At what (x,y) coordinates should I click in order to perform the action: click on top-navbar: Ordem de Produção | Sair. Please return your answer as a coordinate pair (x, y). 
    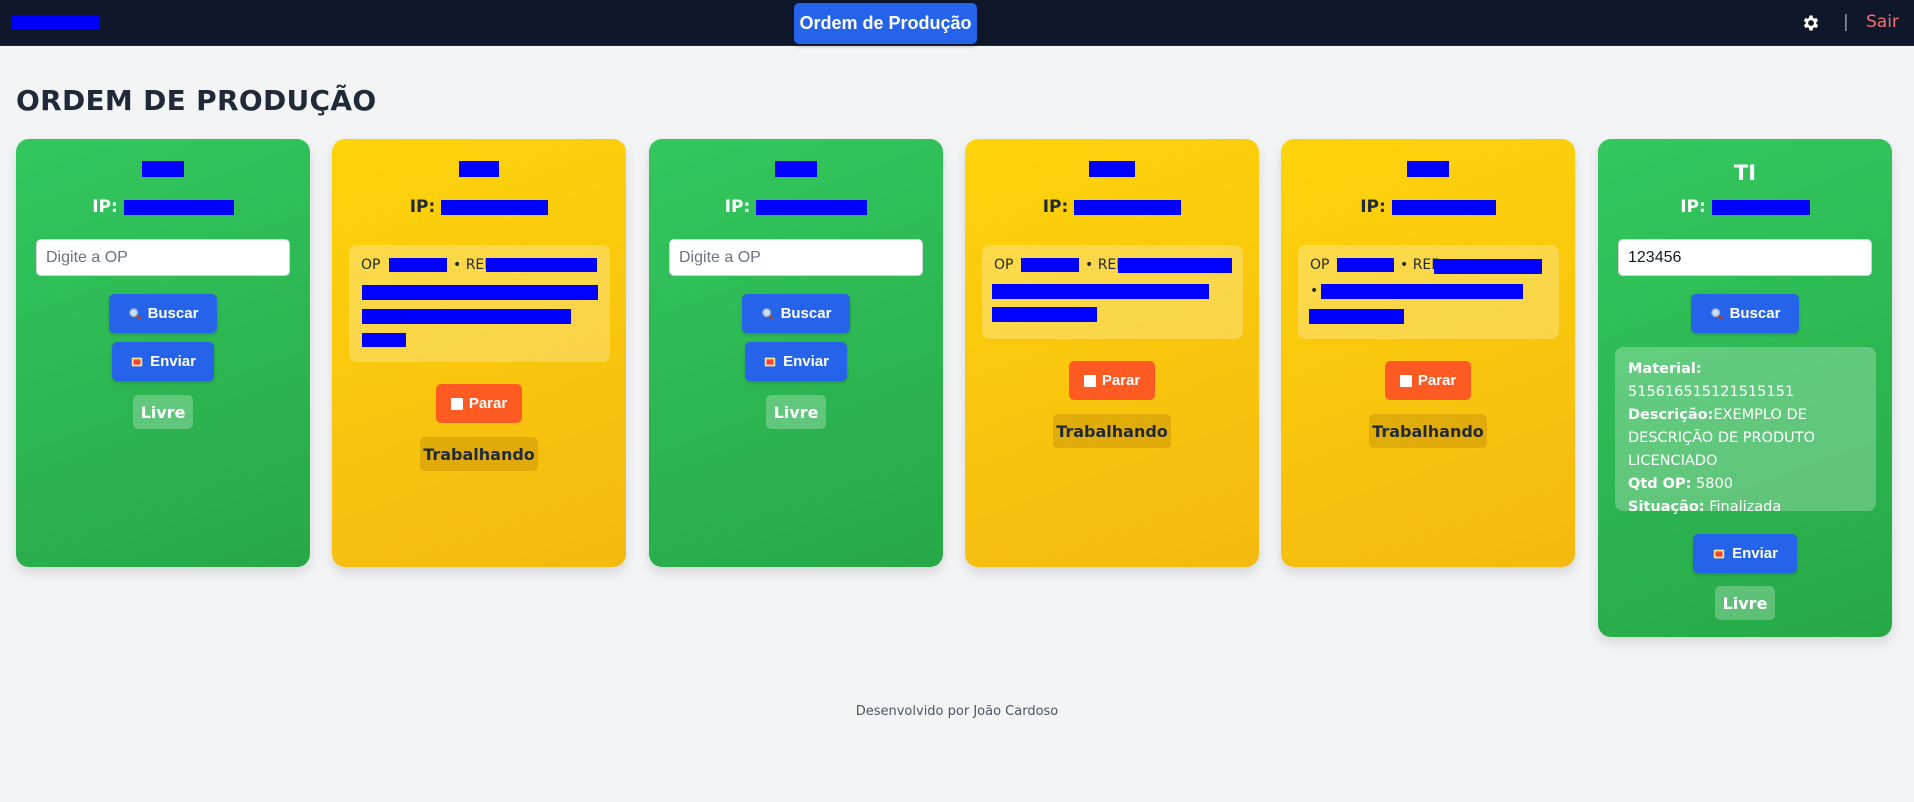
    Looking at the image, I should click on (957, 23).